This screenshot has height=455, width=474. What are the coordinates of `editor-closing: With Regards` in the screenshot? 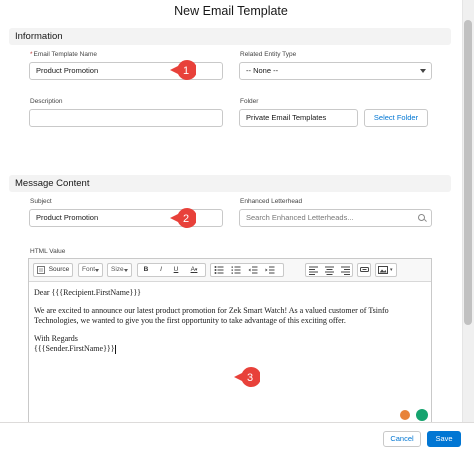 It's located at (56, 338).